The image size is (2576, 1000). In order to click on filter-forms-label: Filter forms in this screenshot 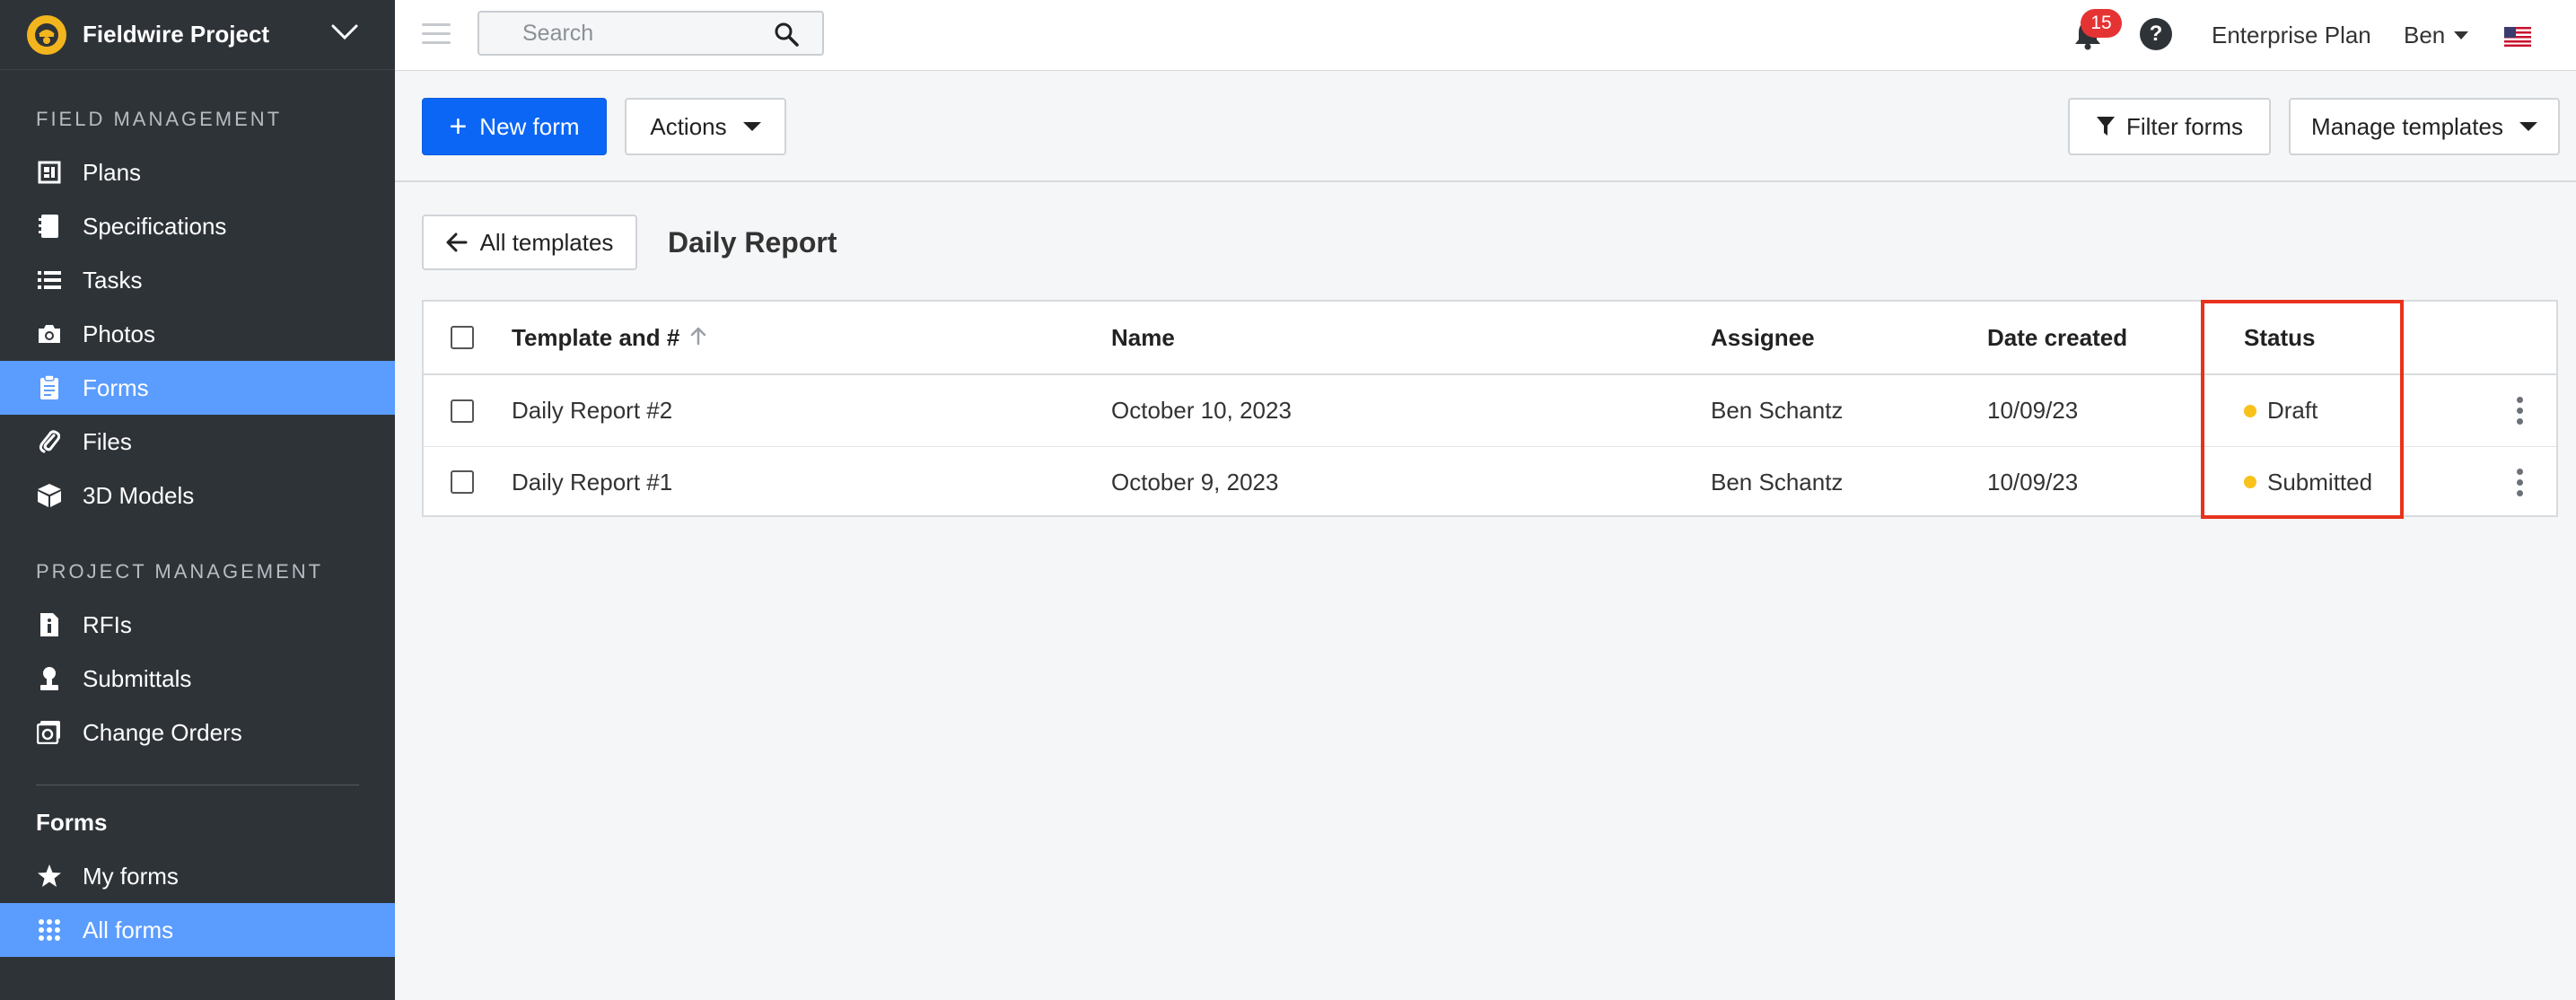, I will do `click(2184, 126)`.